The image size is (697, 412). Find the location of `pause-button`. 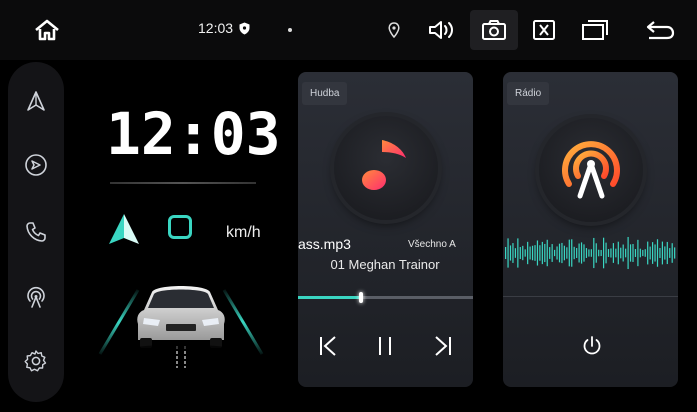

pause-button is located at coordinates (385, 346).